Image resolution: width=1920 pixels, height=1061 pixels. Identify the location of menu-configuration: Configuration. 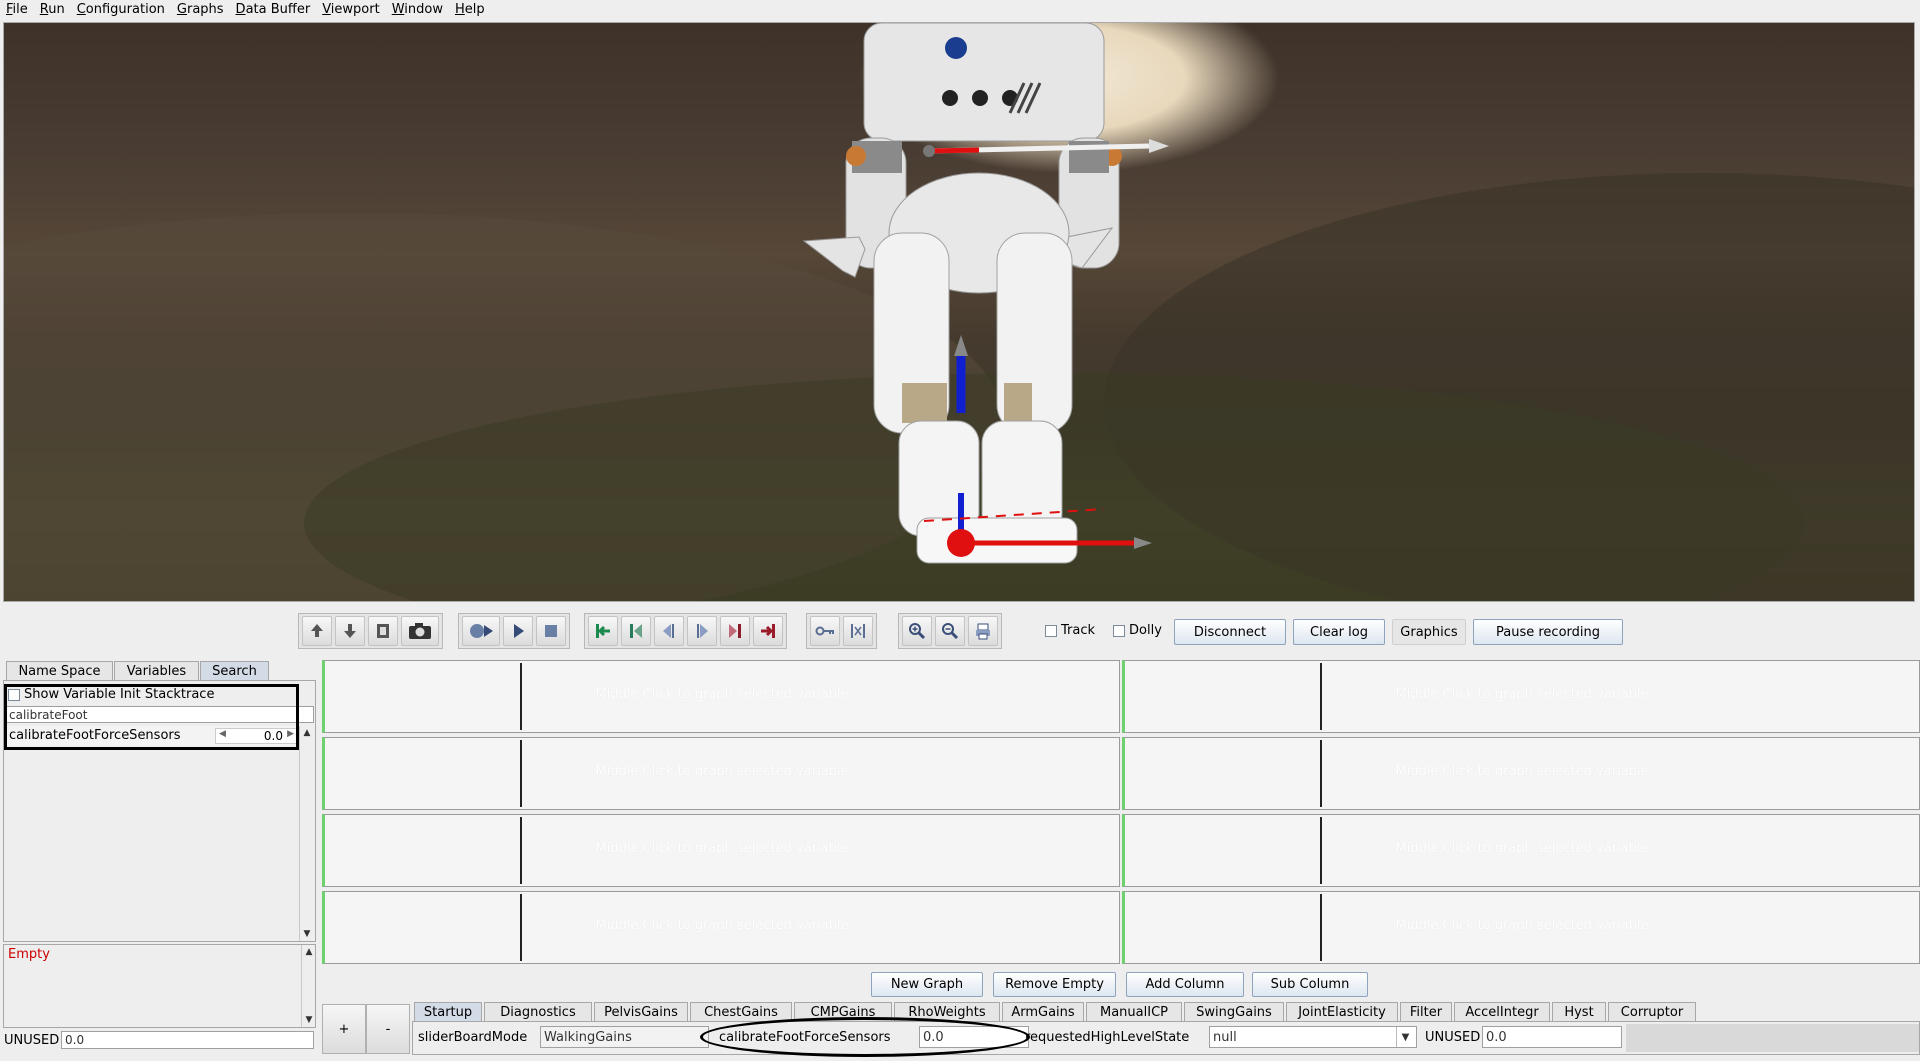
(121, 10).